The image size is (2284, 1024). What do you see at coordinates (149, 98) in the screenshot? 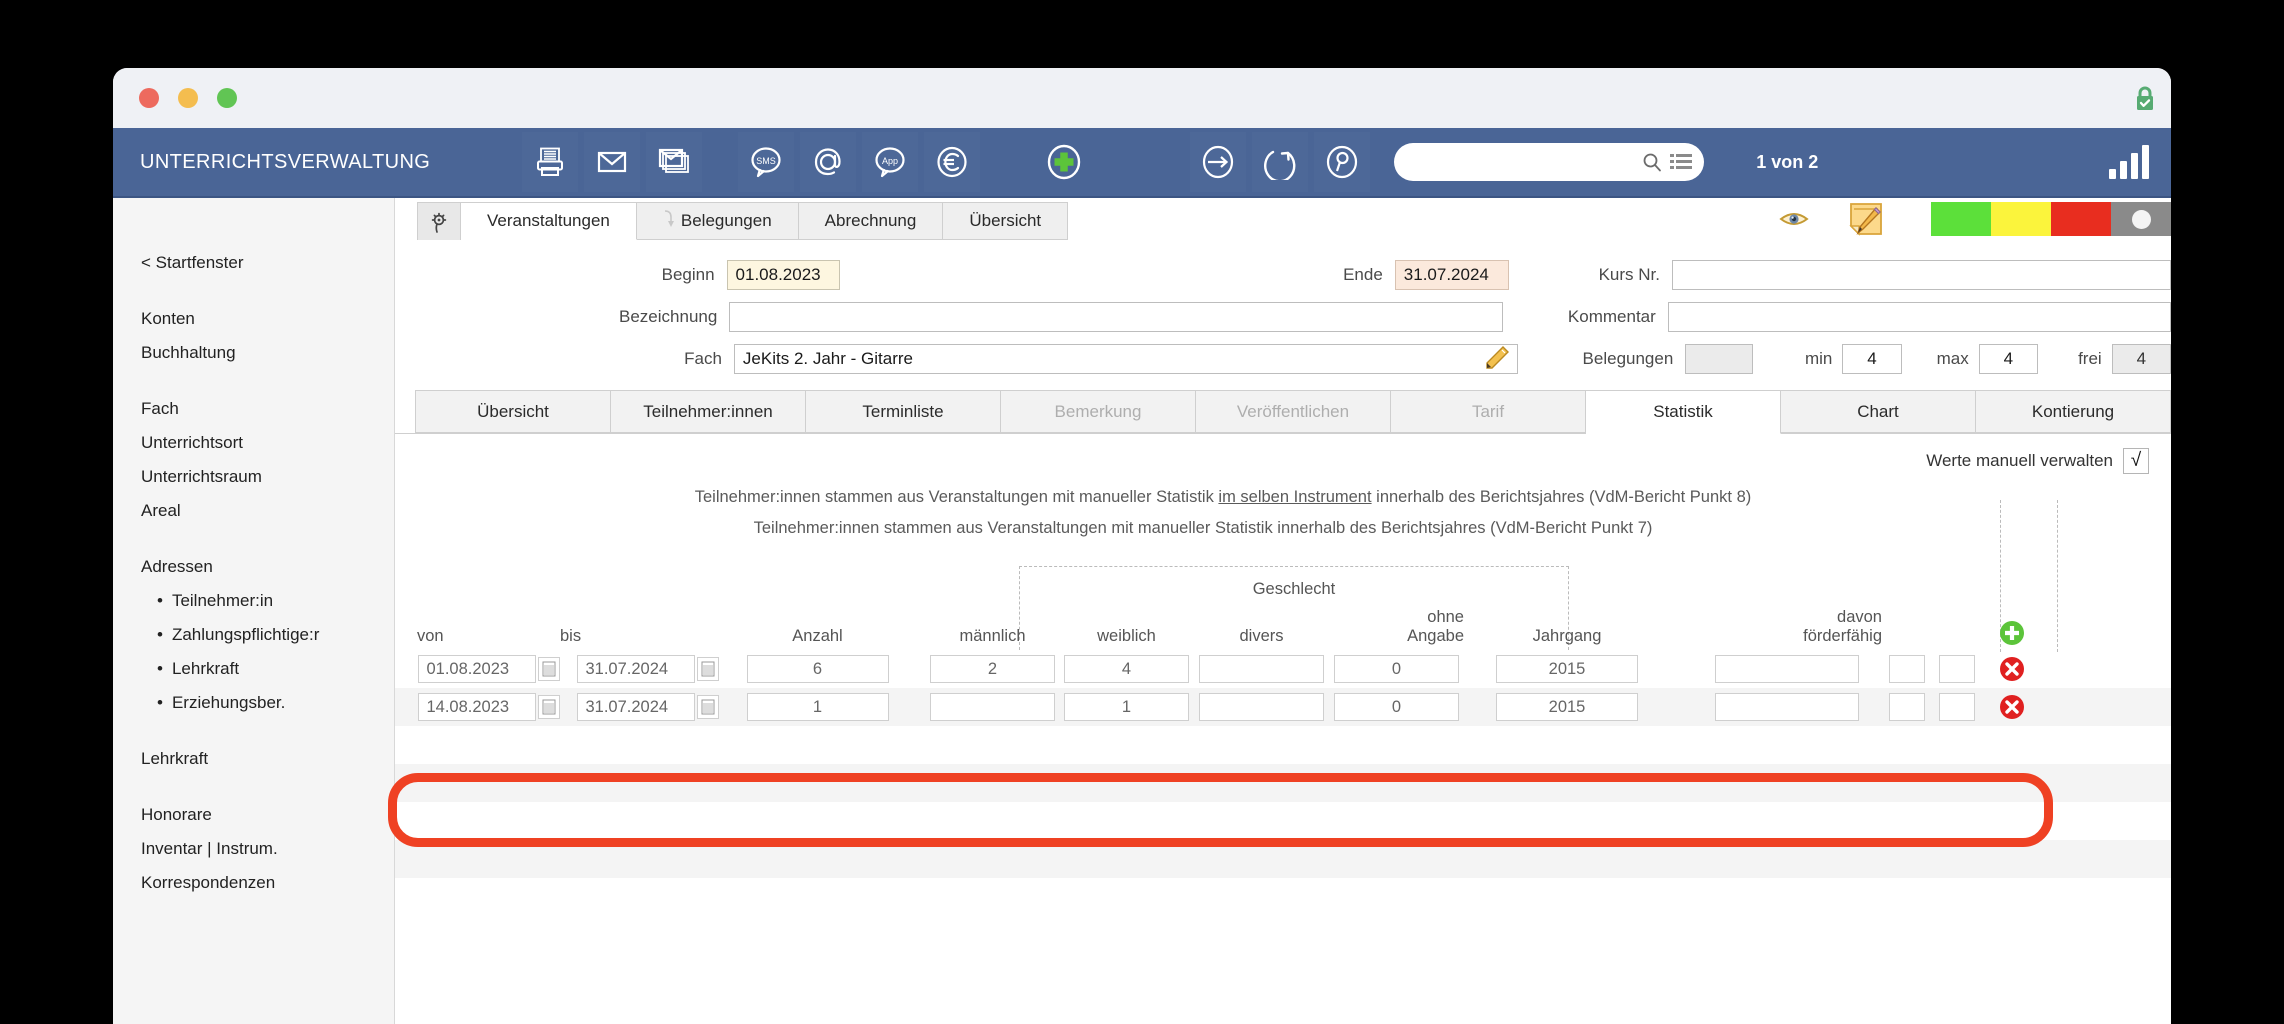
I see `close-button` at bounding box center [149, 98].